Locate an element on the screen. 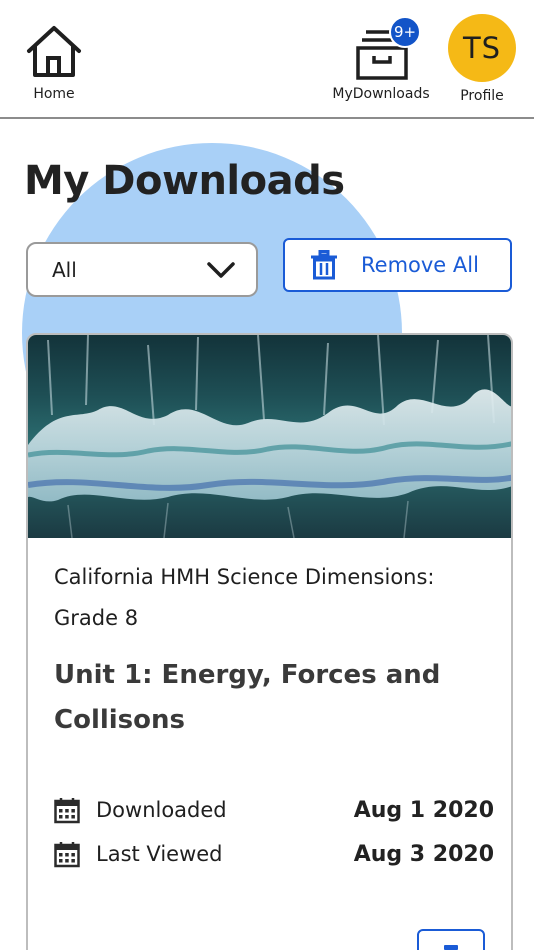  nav-my-downloads-label: MyDownloads is located at coordinates (381, 94).